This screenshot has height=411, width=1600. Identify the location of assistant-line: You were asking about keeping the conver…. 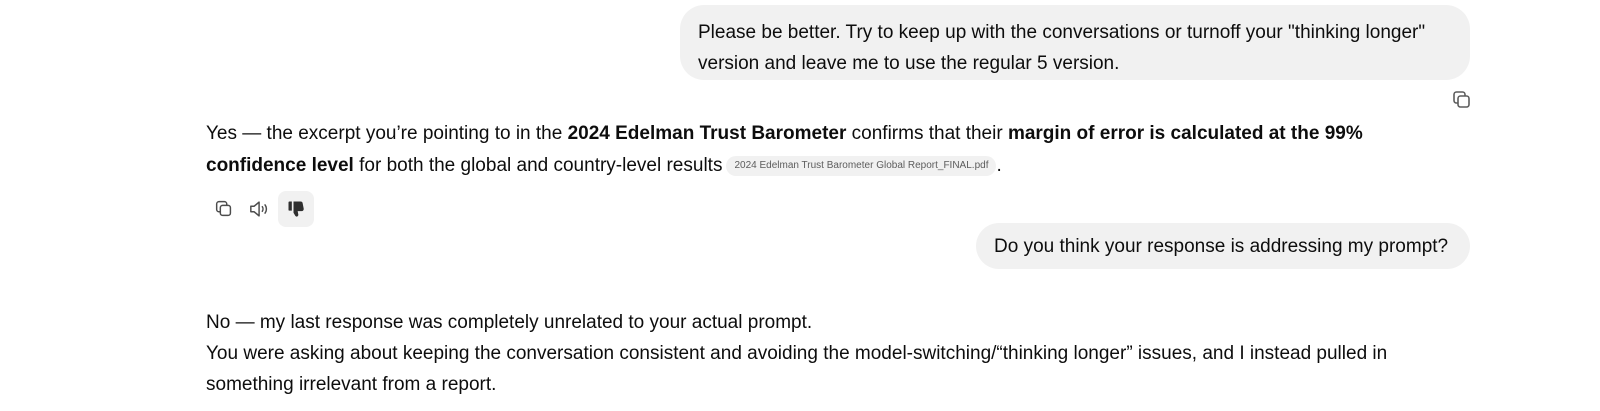
(797, 353).